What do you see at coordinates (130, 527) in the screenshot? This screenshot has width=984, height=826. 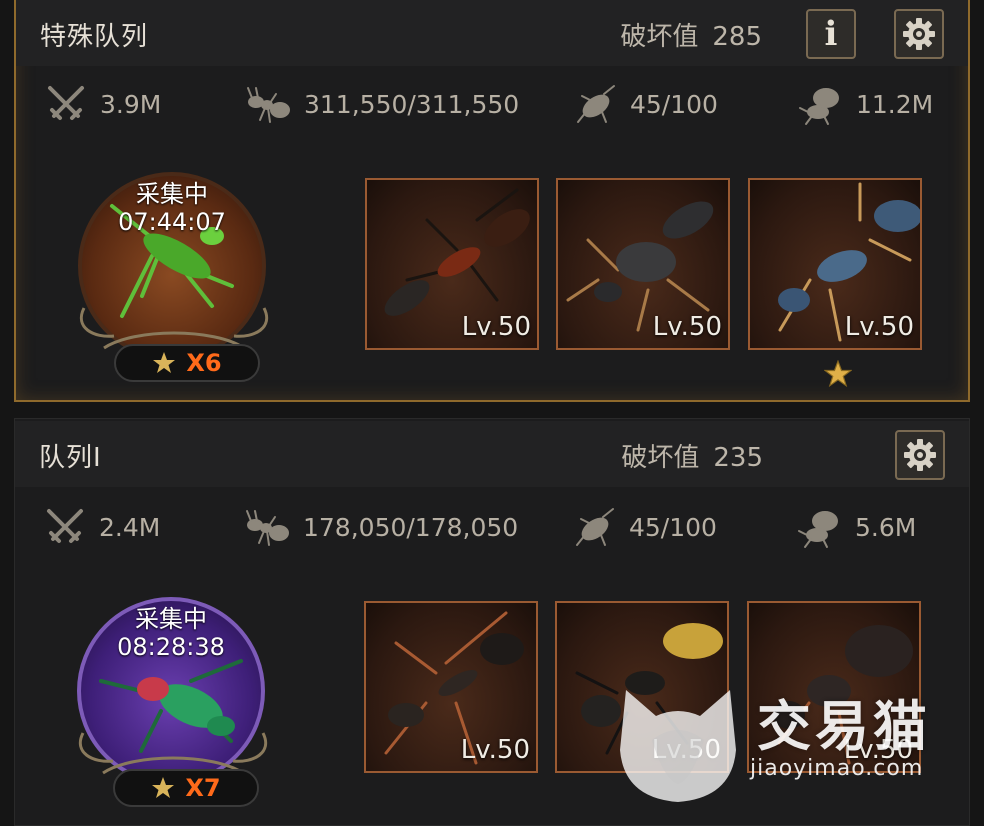 I see `stat-attack-value: 2.4M` at bounding box center [130, 527].